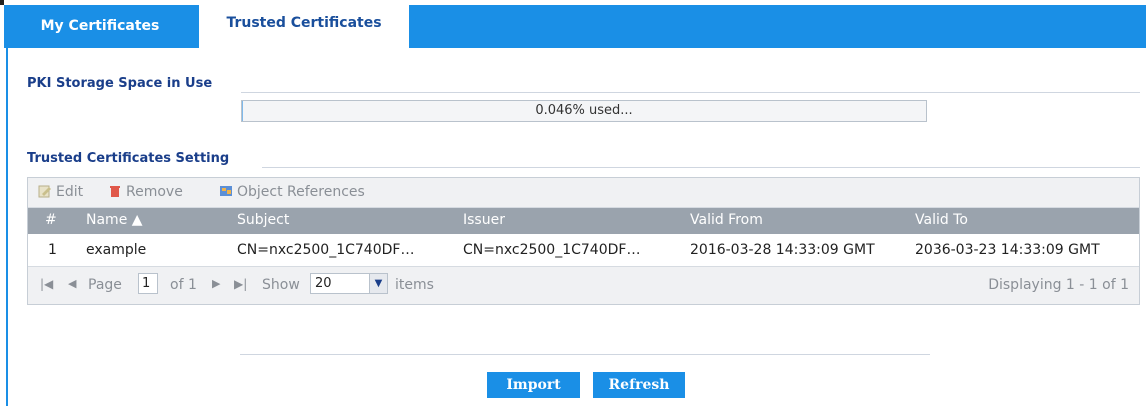 This screenshot has height=406, width=1146. Describe the element at coordinates (323, 283) in the screenshot. I see `page-size-value: 20` at that location.